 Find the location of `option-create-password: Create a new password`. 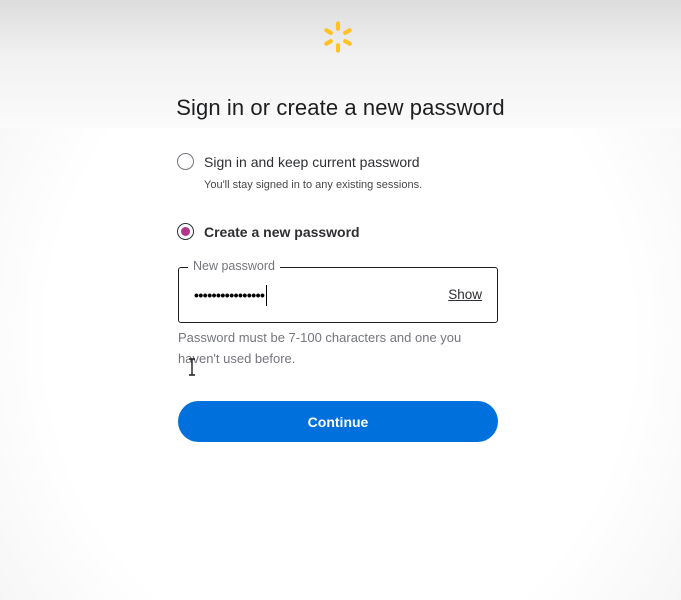

option-create-password: Create a new password is located at coordinates (268, 231).